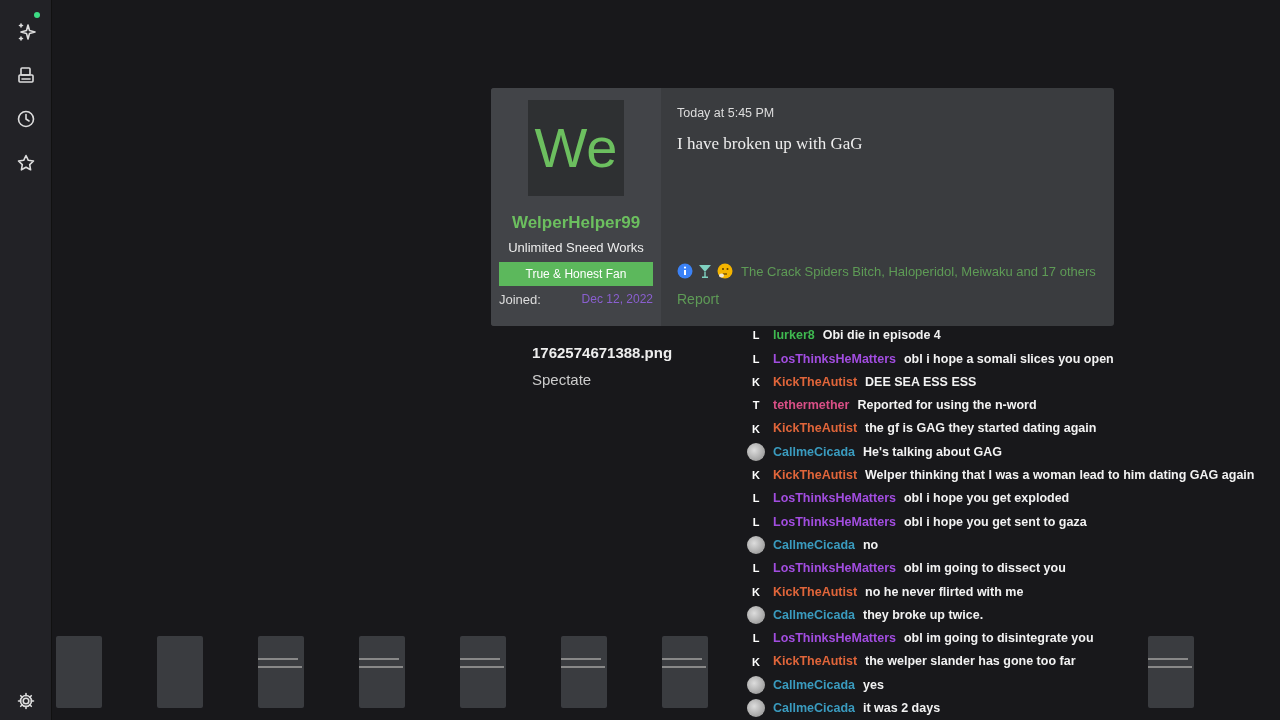 This screenshot has height=720, width=1280. What do you see at coordinates (25, 118) in the screenshot?
I see `clock-icon` at bounding box center [25, 118].